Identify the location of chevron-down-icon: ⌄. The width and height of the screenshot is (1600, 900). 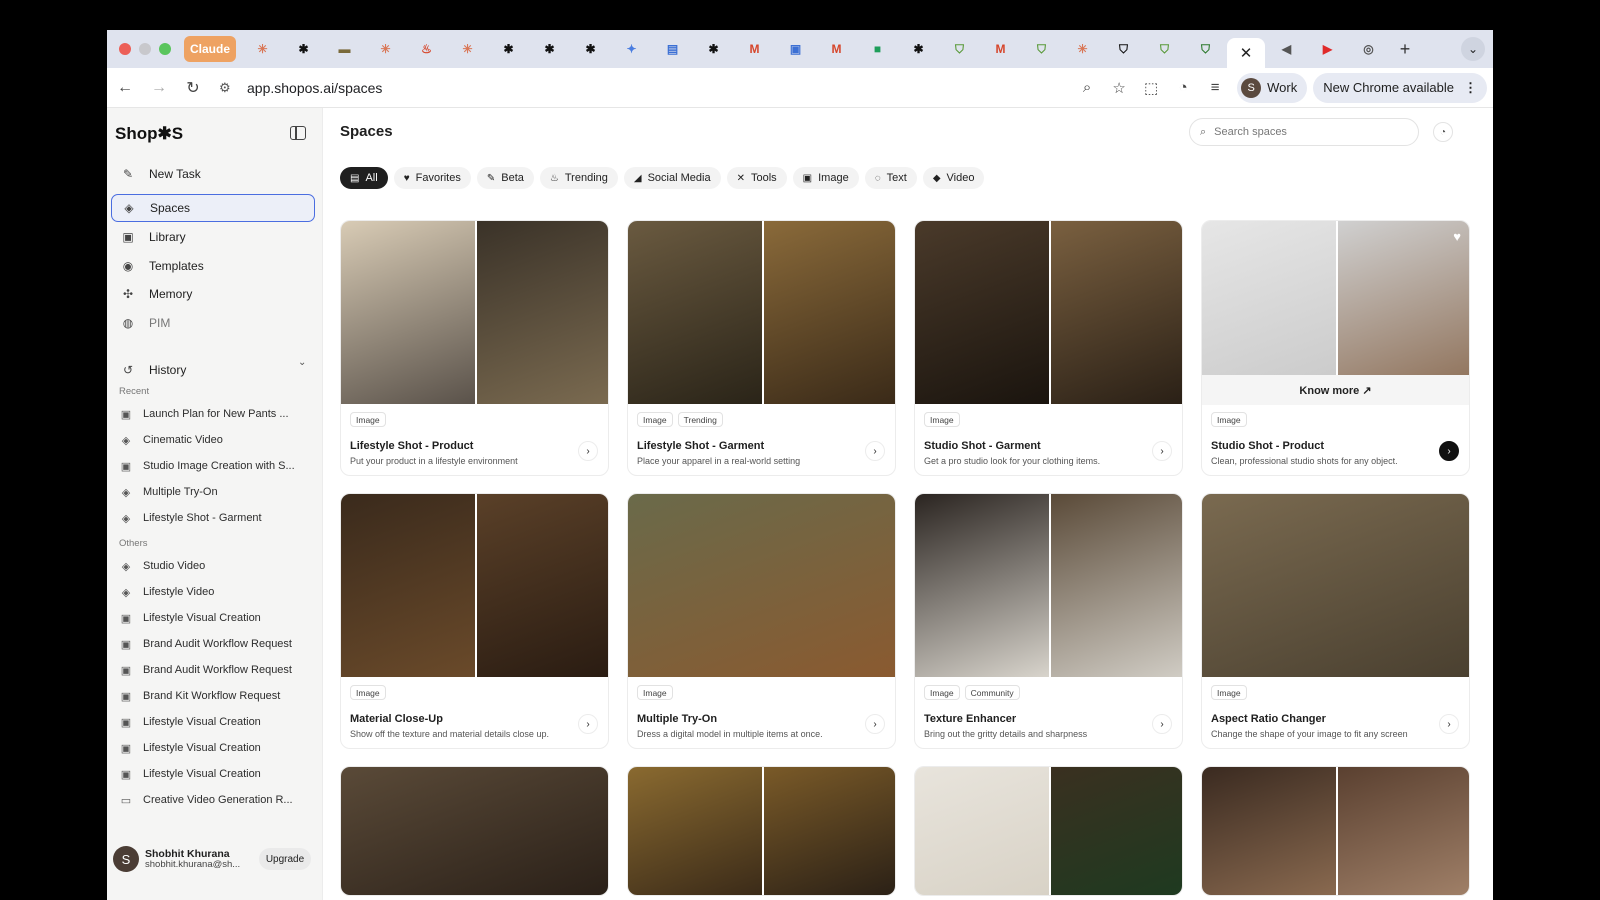
(302, 362).